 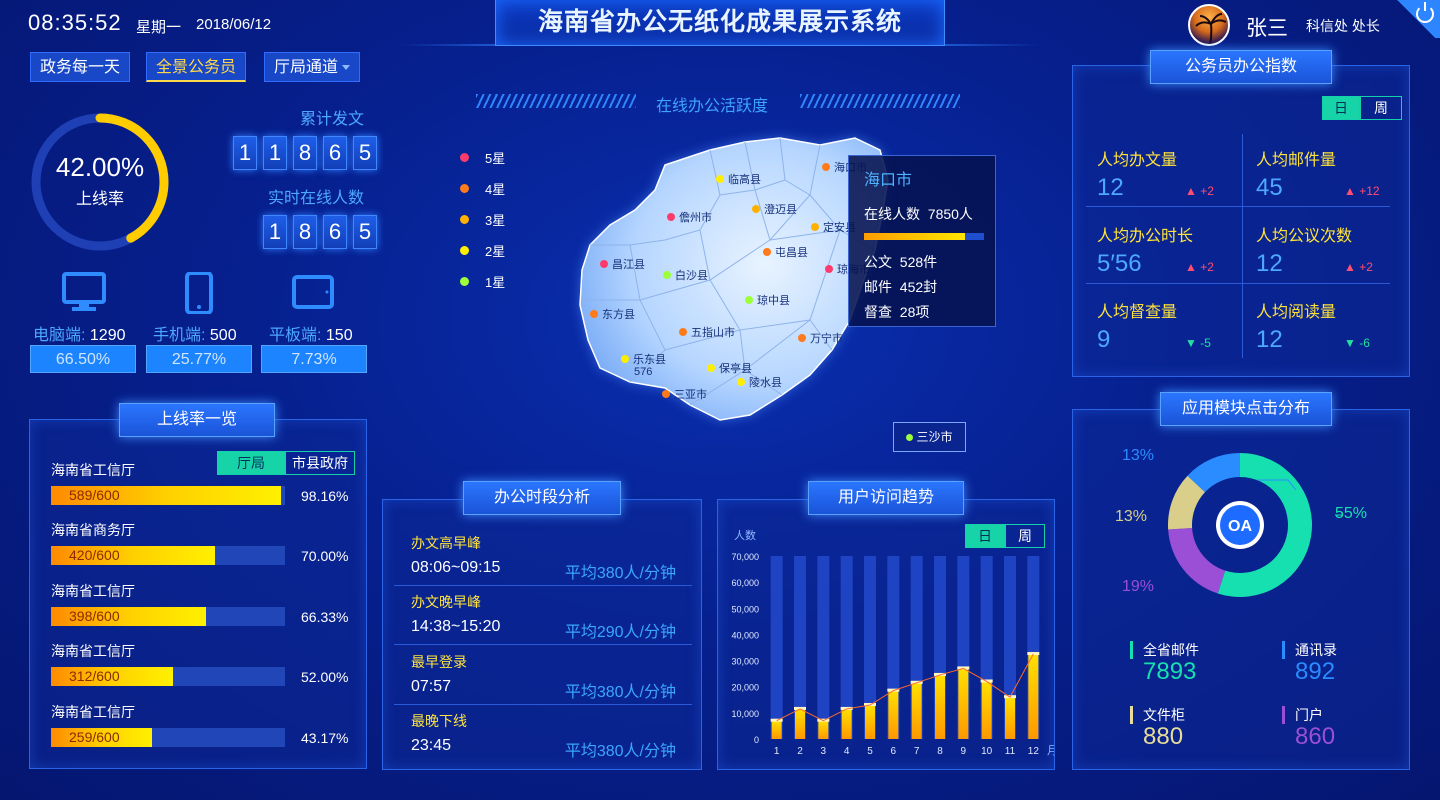 What do you see at coordinates (168, 616) in the screenshot?
I see `list-item-bar: 398/600` at bounding box center [168, 616].